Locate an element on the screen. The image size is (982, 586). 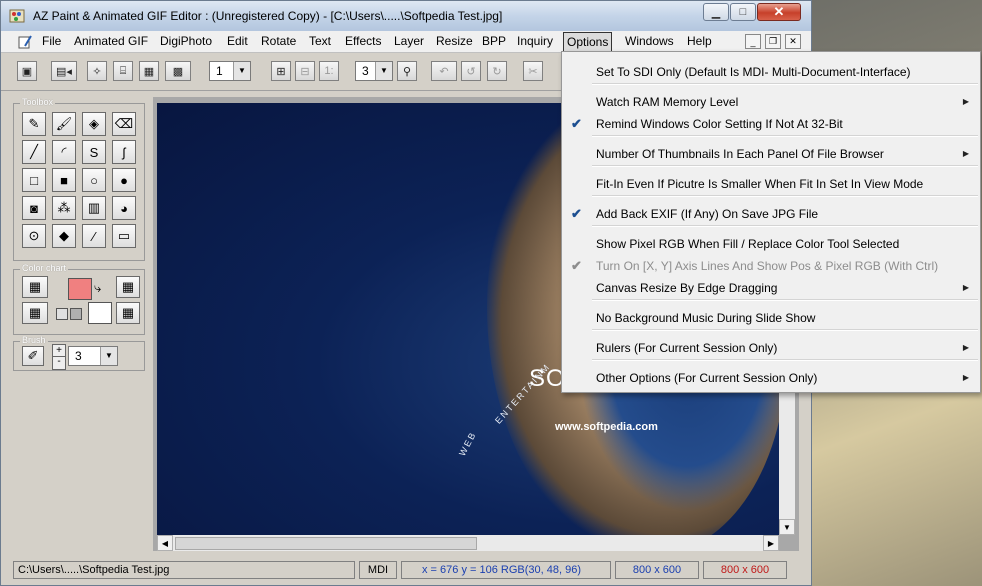
gradient-icon: ◆ is located at coordinates (64, 236).